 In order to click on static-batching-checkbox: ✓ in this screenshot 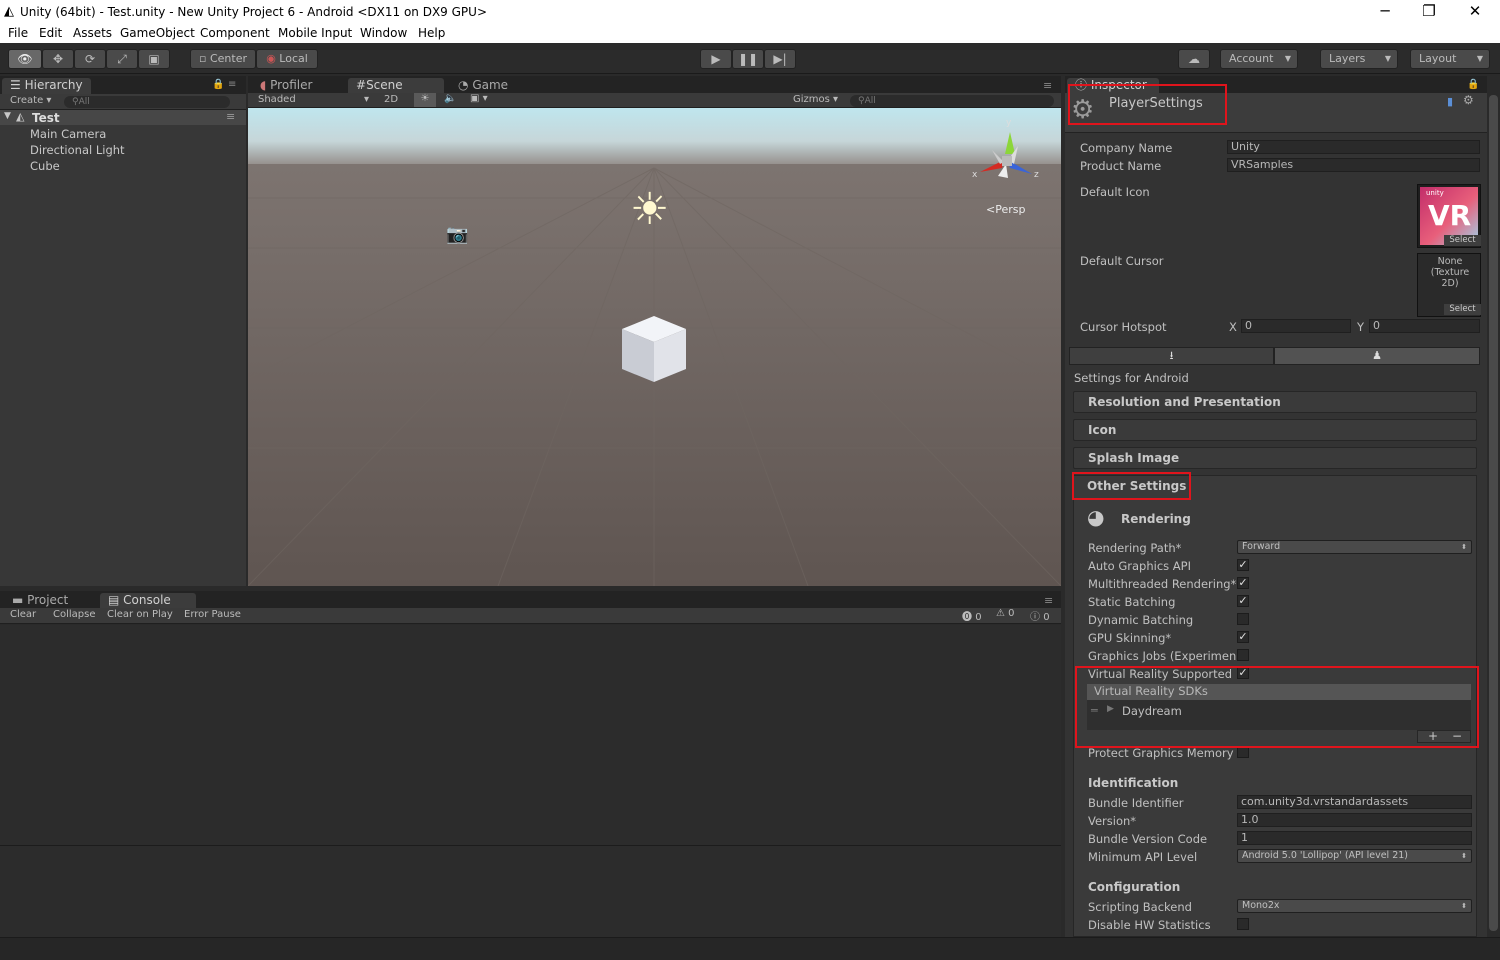, I will do `click(1243, 601)`.